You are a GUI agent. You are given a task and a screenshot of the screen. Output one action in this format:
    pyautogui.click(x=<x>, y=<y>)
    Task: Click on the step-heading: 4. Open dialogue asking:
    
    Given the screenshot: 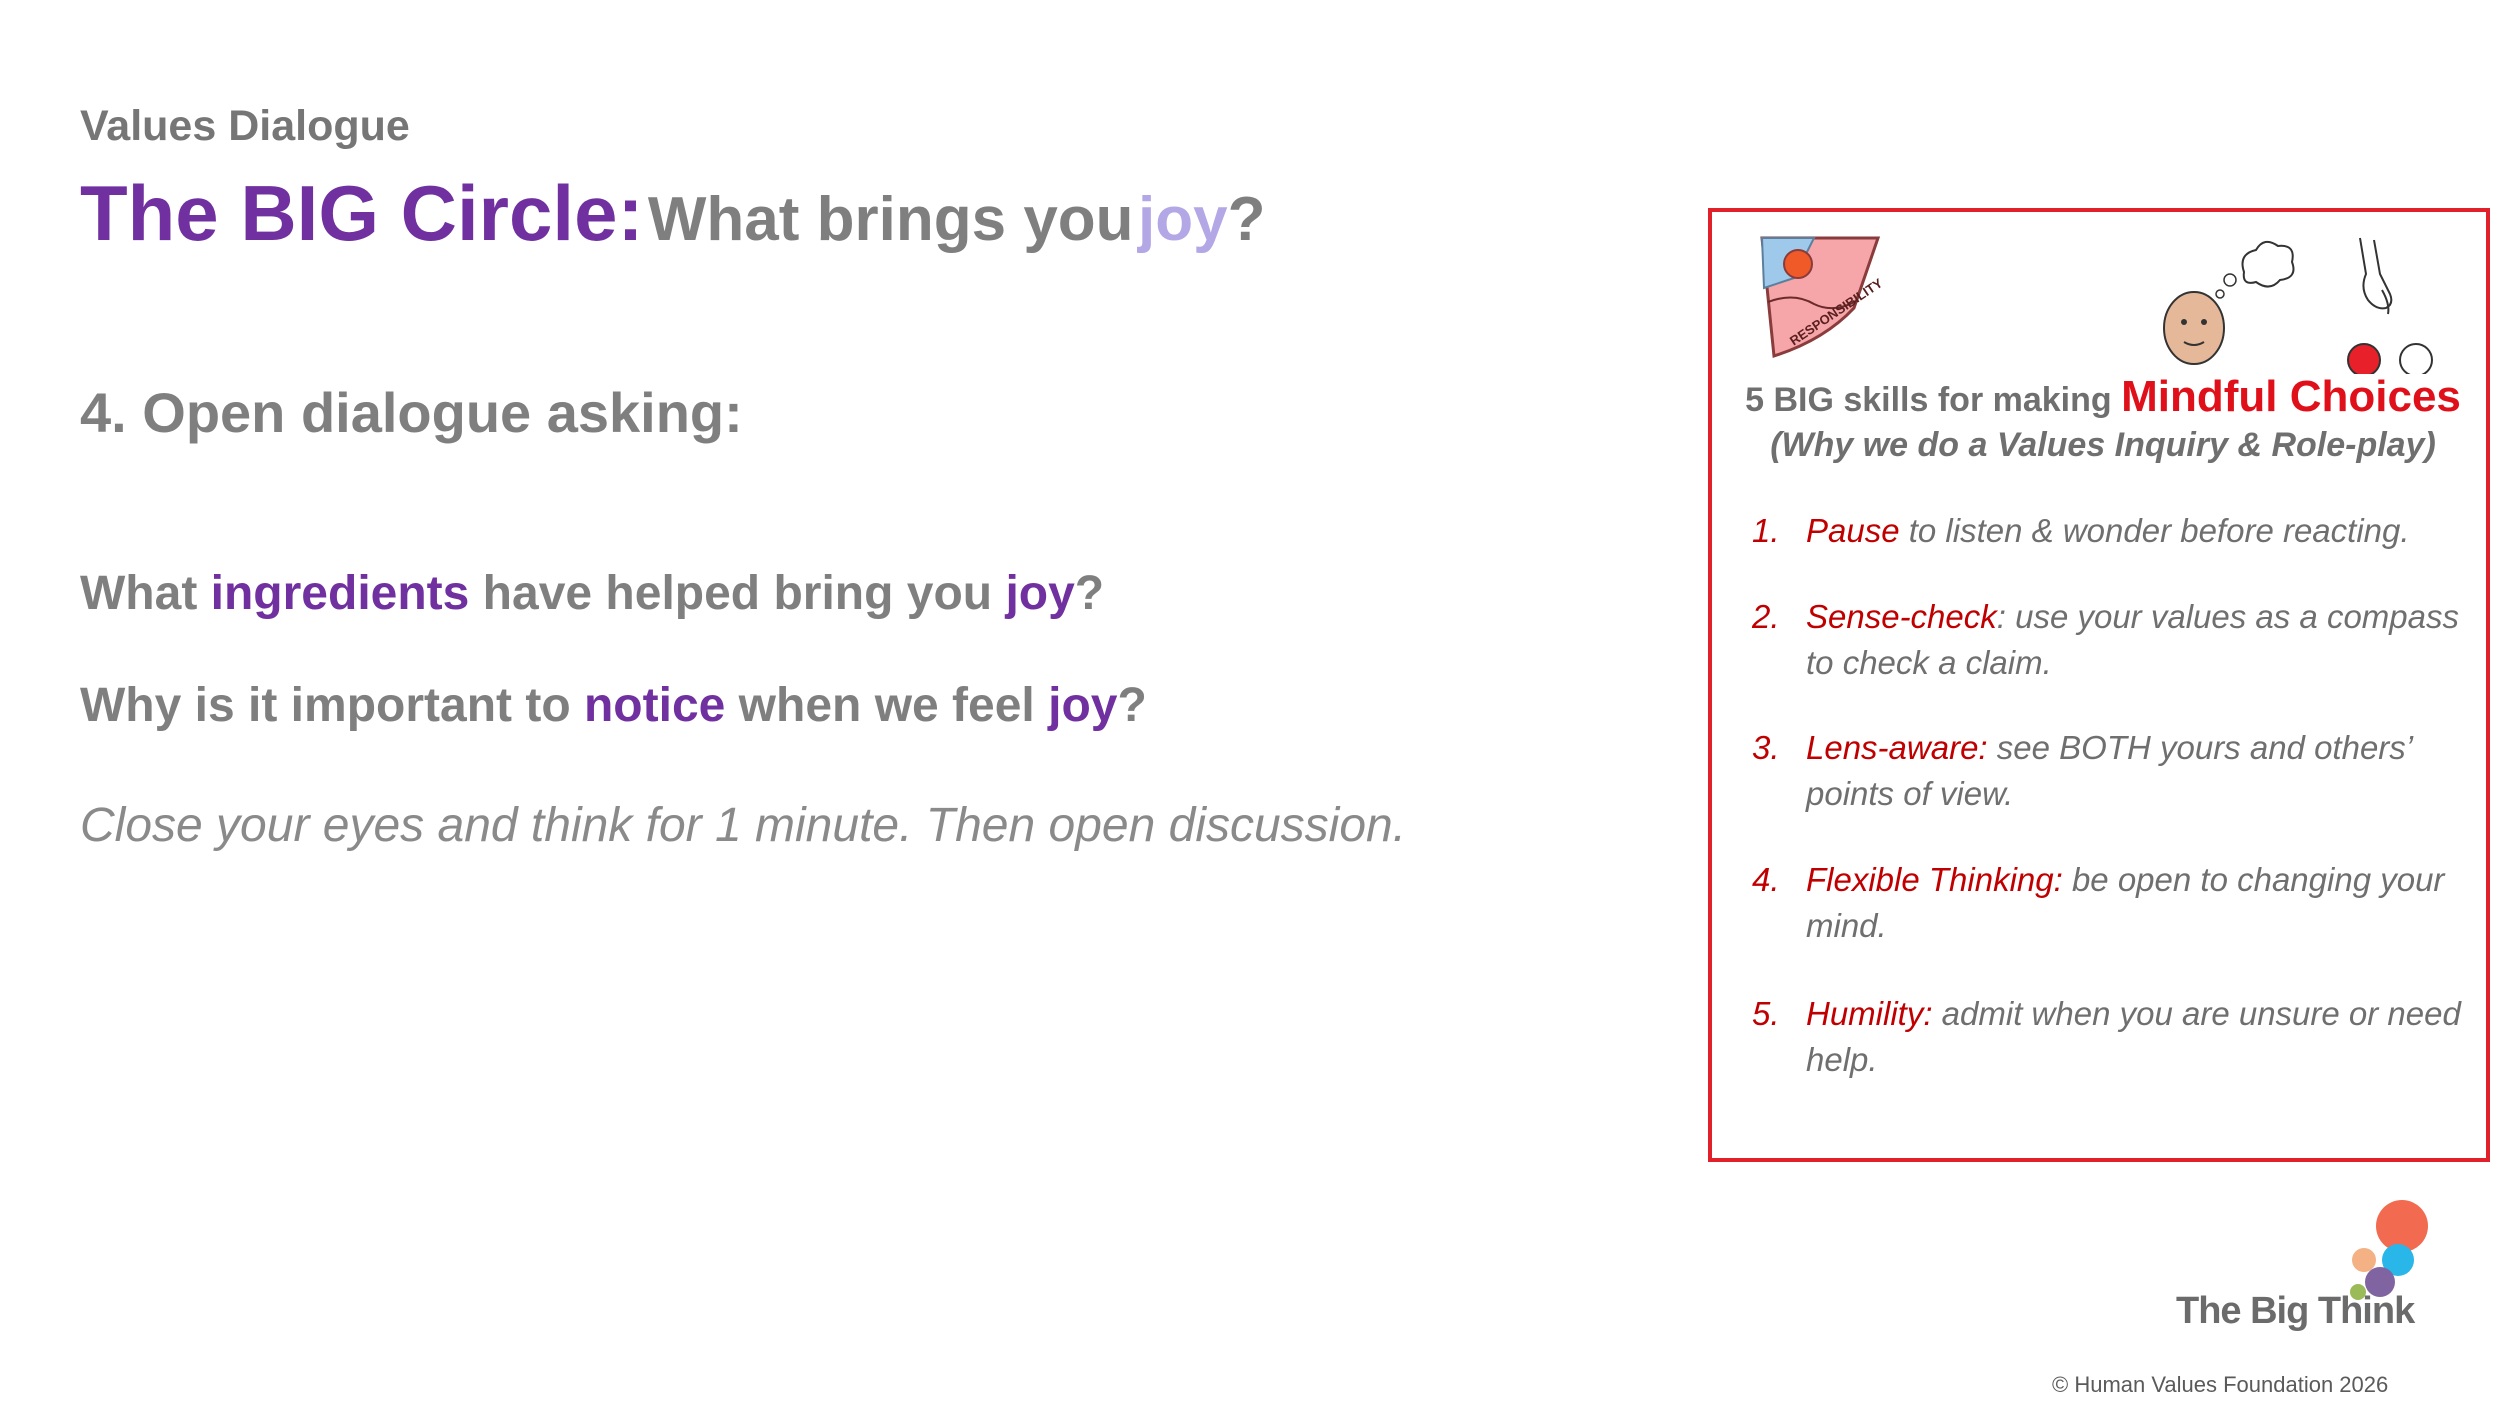 What is the action you would take?
    pyautogui.click(x=411, y=412)
    